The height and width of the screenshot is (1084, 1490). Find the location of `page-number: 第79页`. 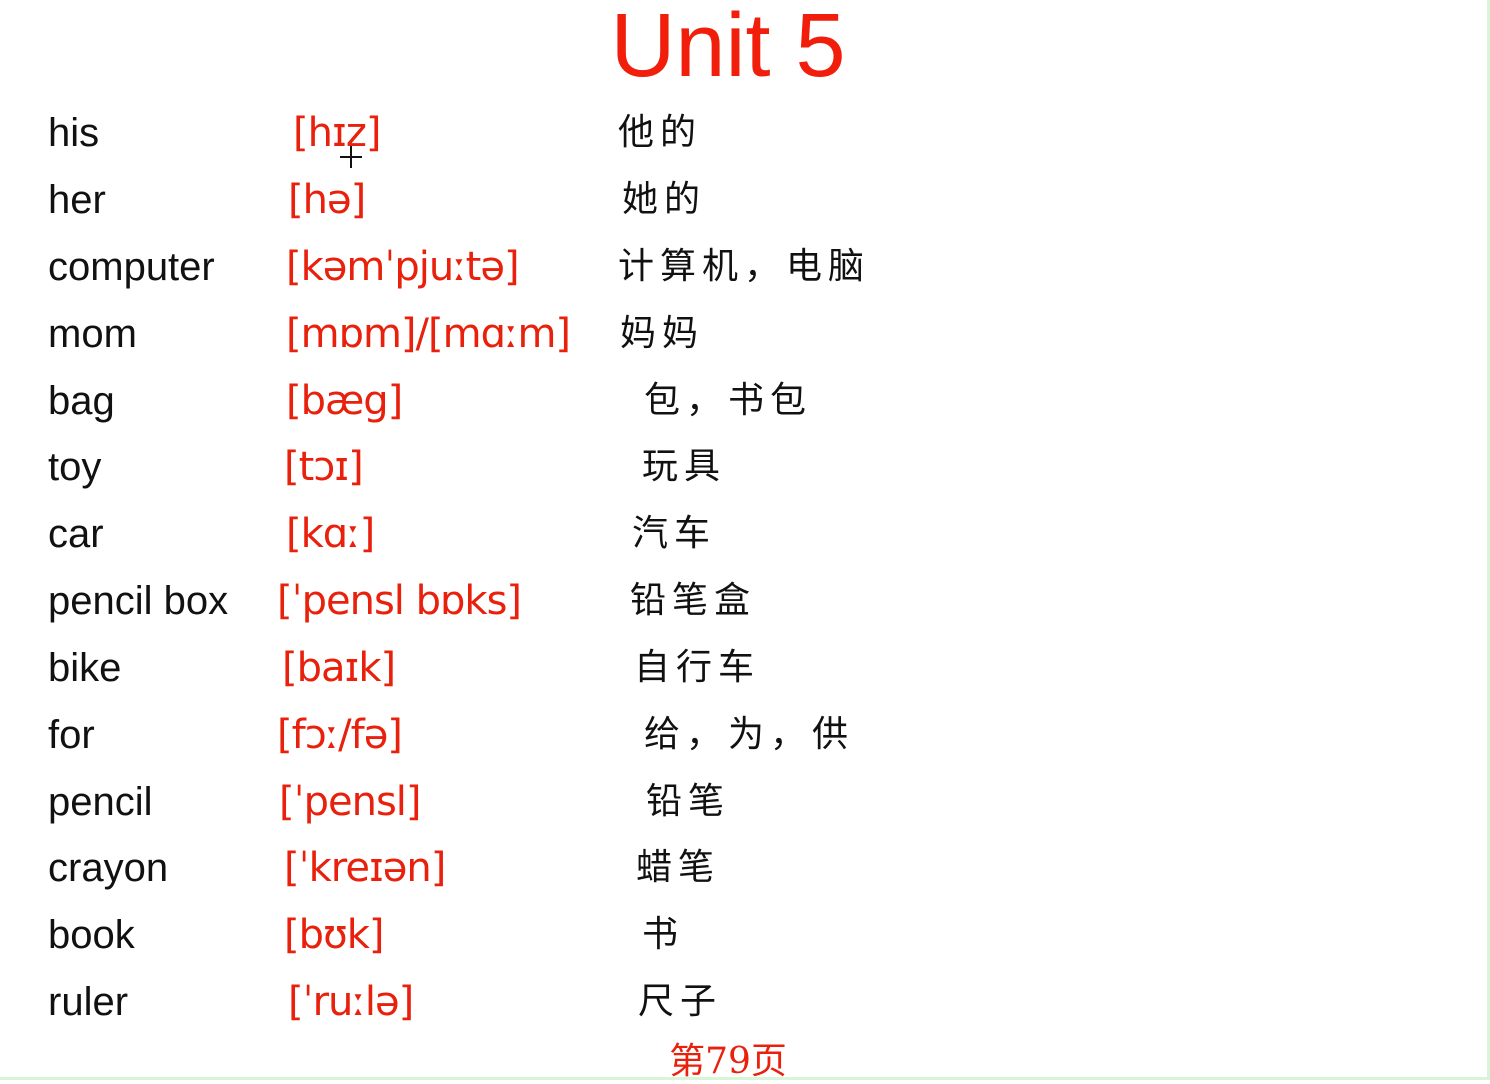

page-number: 第79页 is located at coordinates (728, 1061).